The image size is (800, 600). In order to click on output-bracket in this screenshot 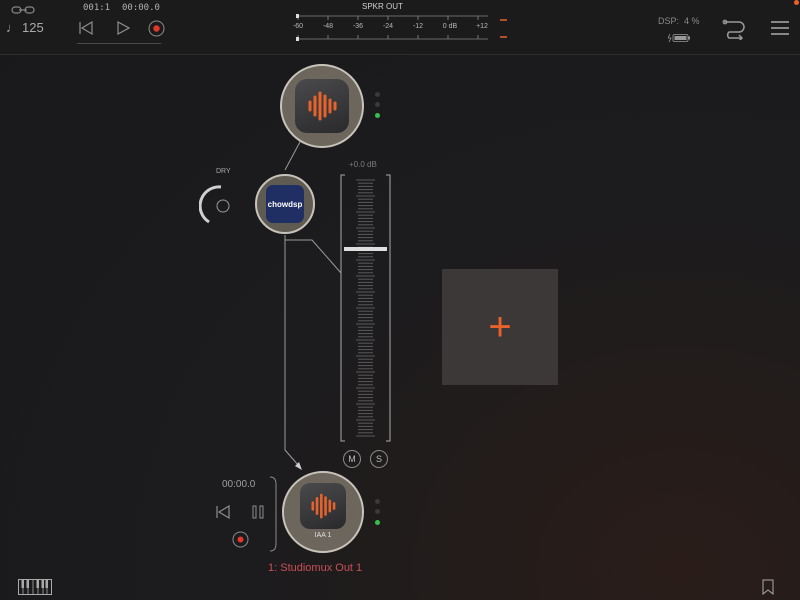, I will do `click(273, 514)`.